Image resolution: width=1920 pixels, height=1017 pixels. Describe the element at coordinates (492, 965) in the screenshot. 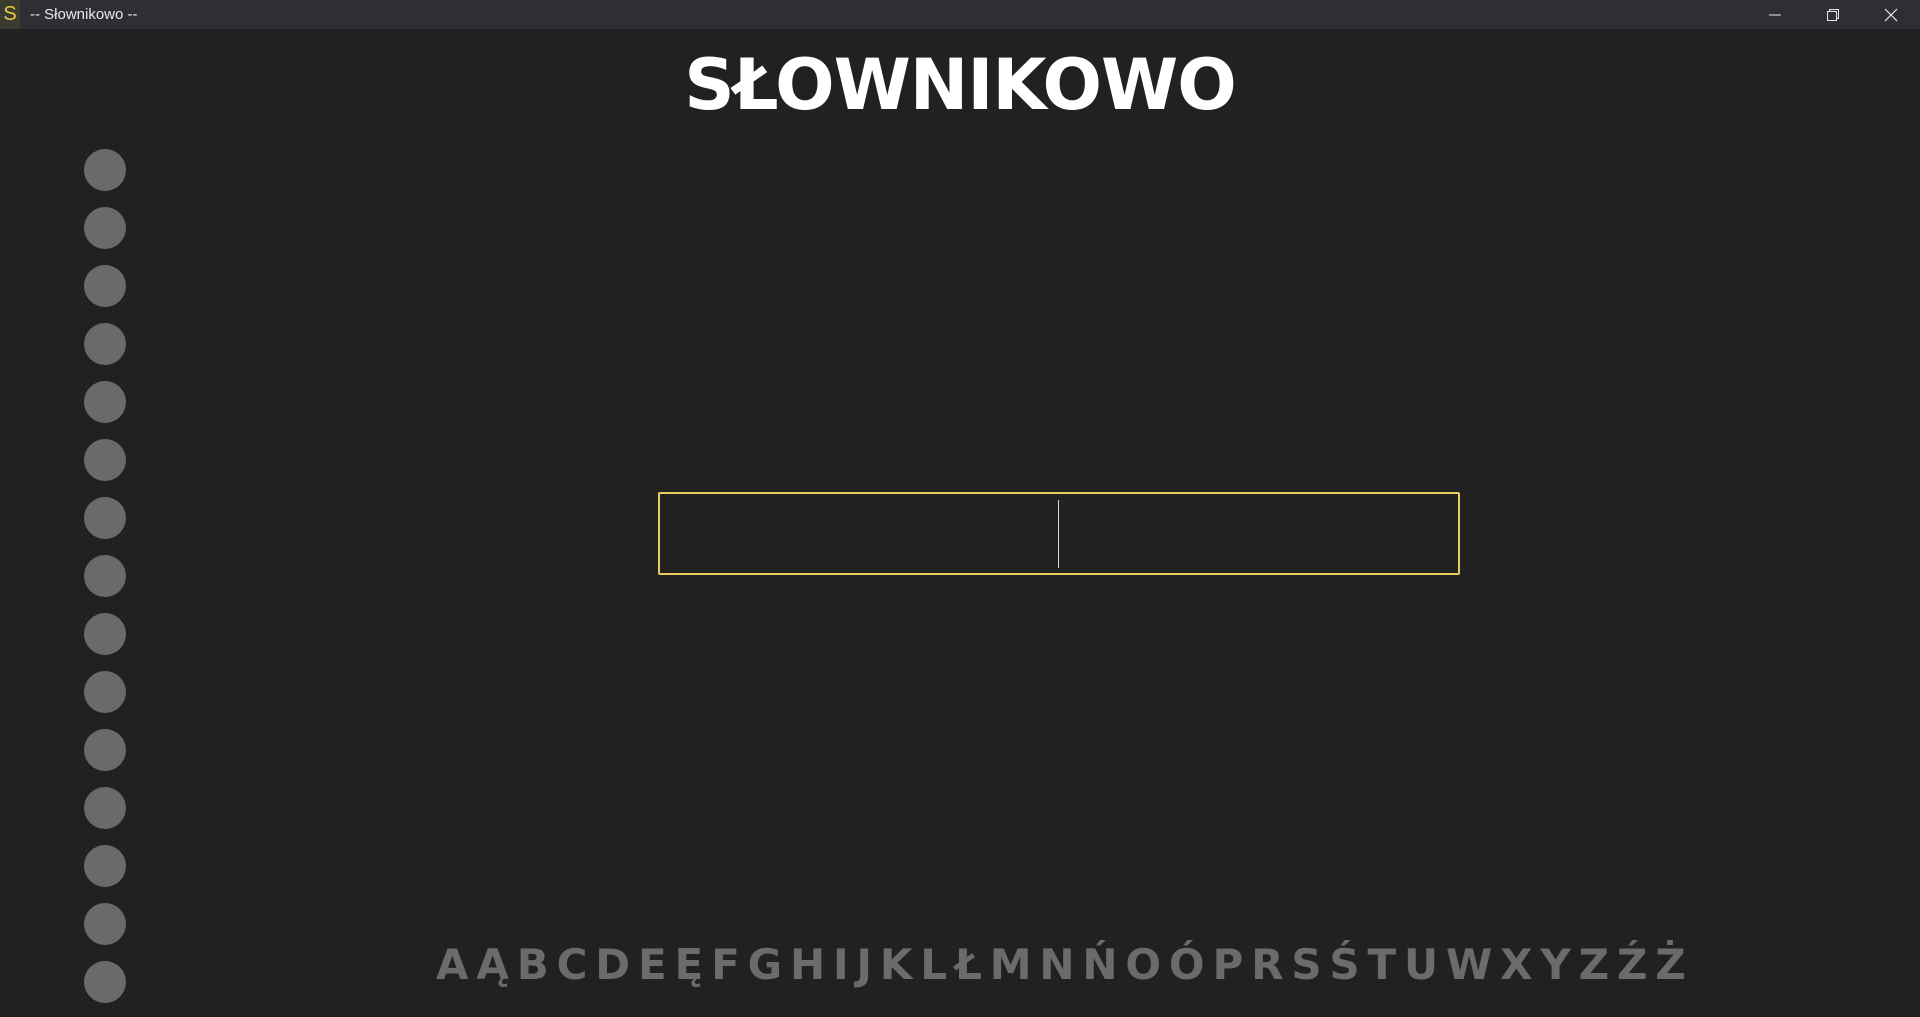

I see `letter-button: Ą` at that location.